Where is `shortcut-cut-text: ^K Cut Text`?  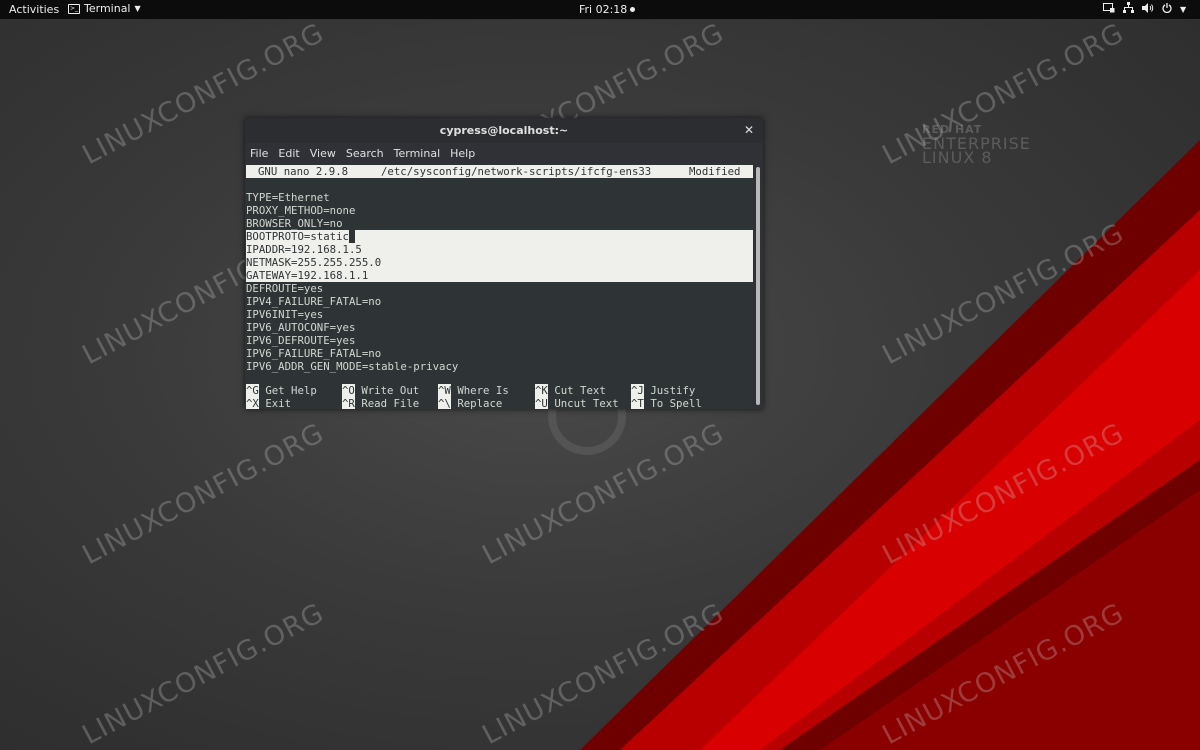
shortcut-cut-text: ^K Cut Text is located at coordinates (570, 390).